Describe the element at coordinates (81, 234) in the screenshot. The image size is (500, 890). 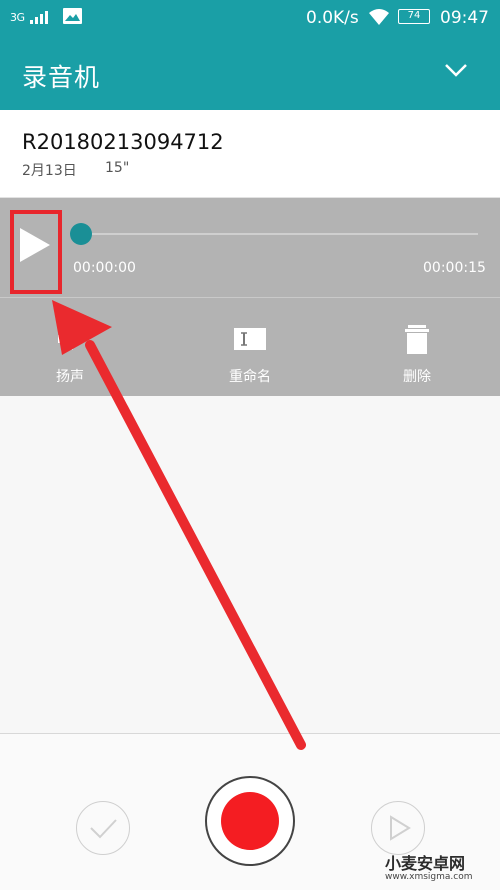
I see `progress-thumb` at that location.